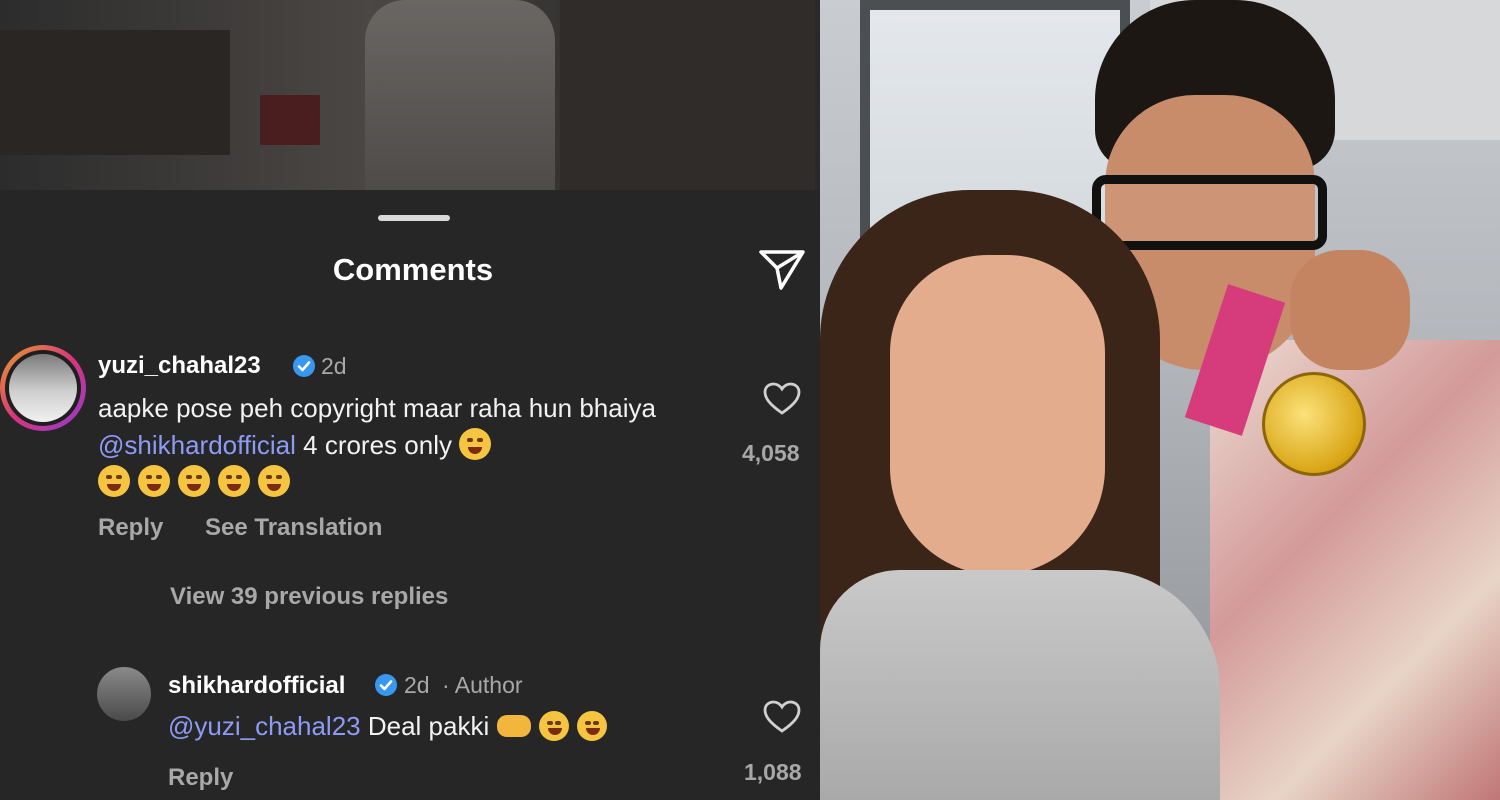  What do you see at coordinates (256, 686) in the screenshot?
I see `reply-username: shikhardofficial` at bounding box center [256, 686].